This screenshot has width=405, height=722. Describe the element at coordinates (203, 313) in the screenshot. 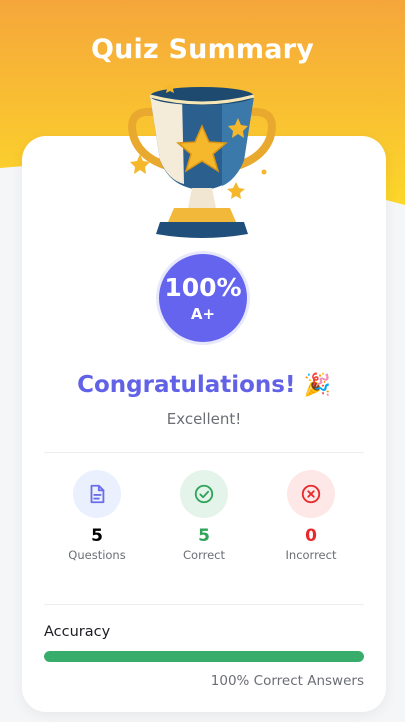

I see `score-grade: A+` at that location.